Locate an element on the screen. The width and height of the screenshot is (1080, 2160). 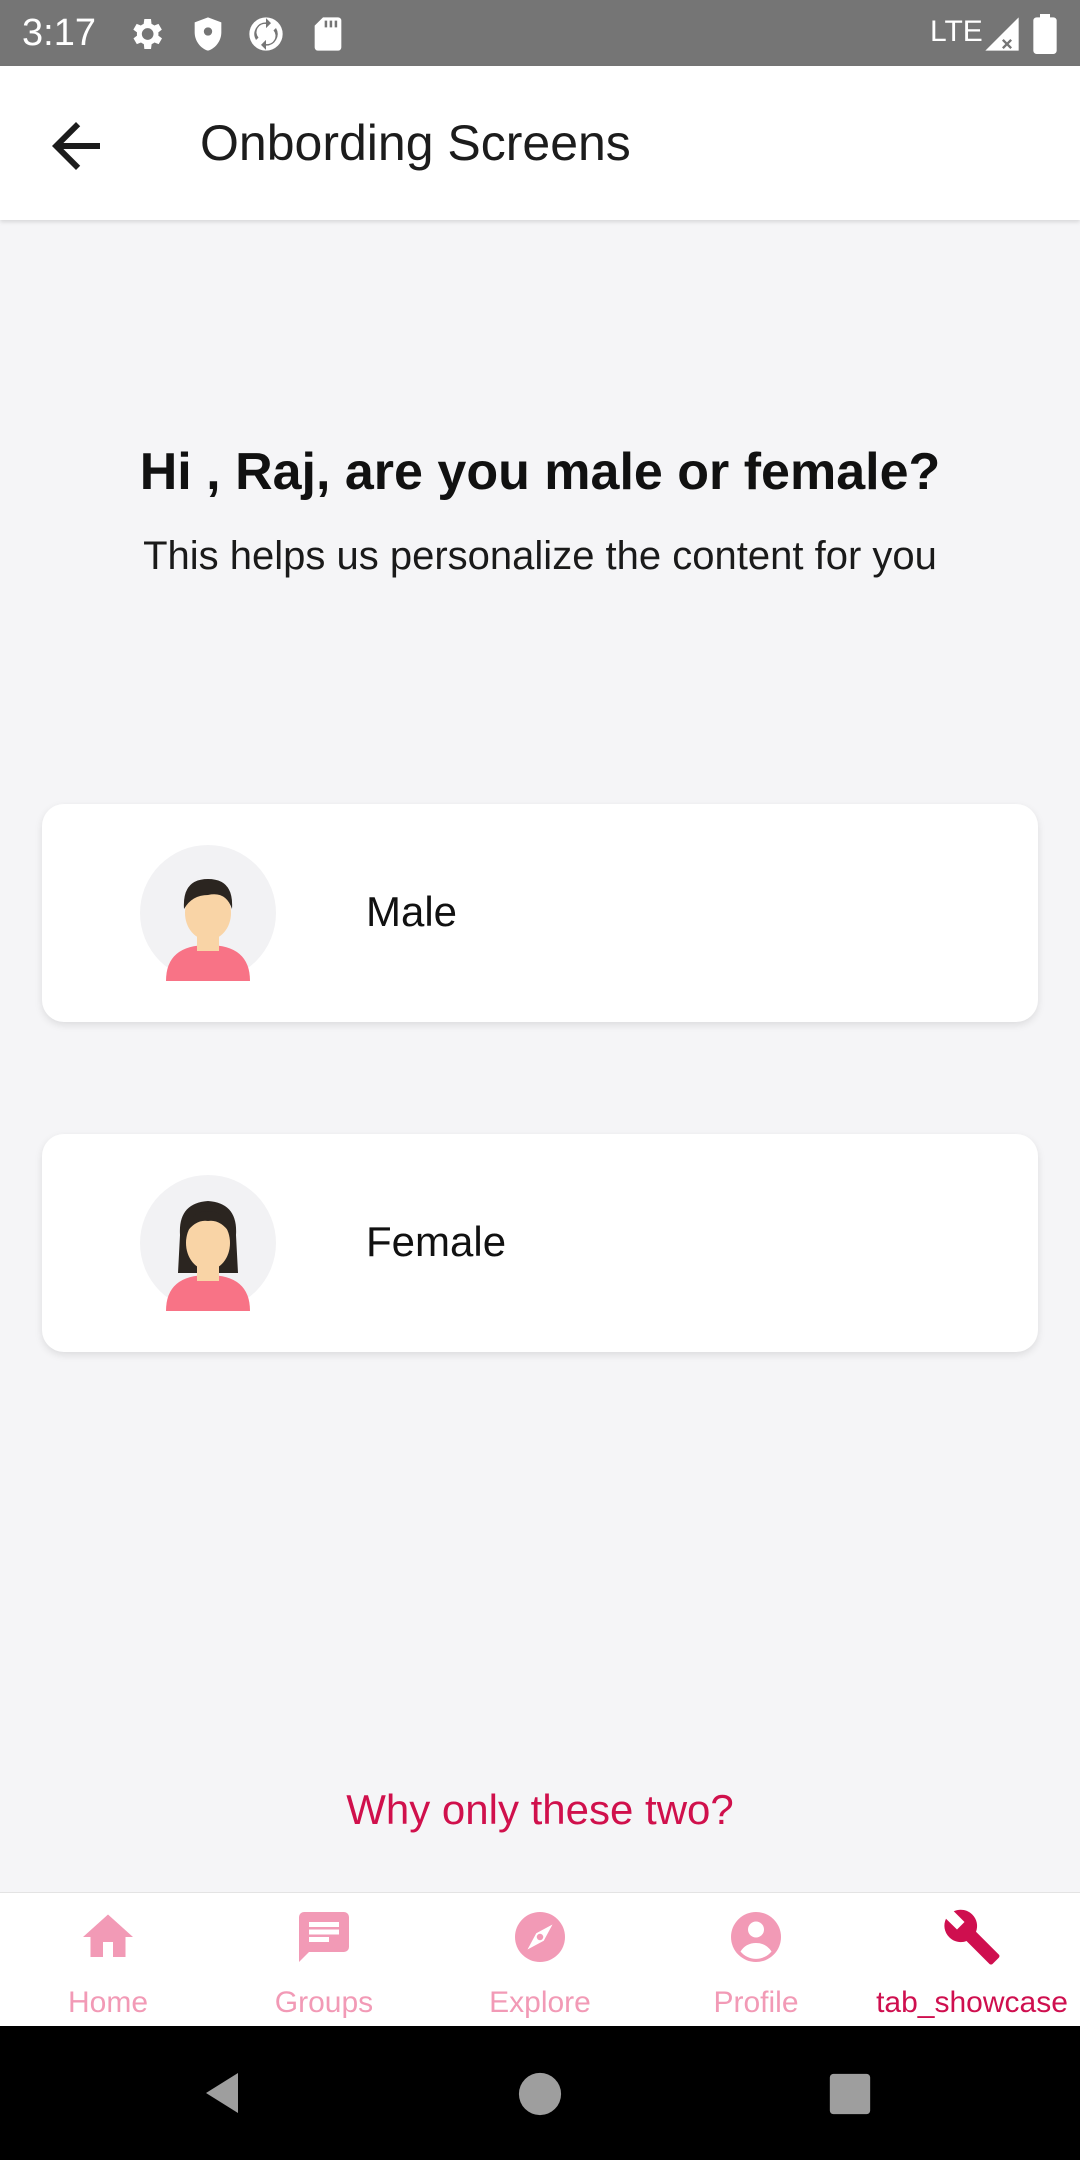
why-only-two-link: Why only these two? is located at coordinates (540, 1810).